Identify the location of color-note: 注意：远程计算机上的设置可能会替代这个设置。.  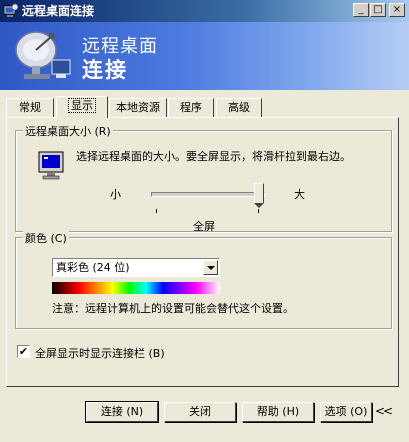
(173, 308).